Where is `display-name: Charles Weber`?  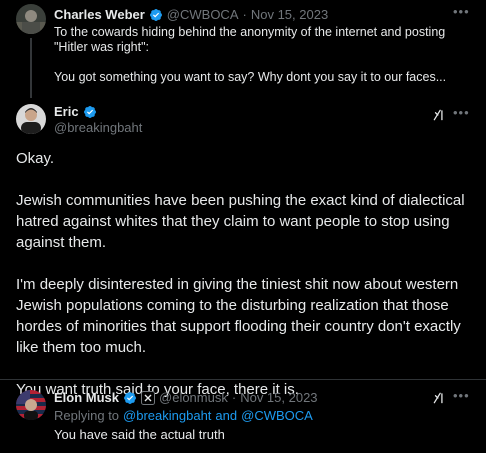
display-name: Charles Weber is located at coordinates (99, 14).